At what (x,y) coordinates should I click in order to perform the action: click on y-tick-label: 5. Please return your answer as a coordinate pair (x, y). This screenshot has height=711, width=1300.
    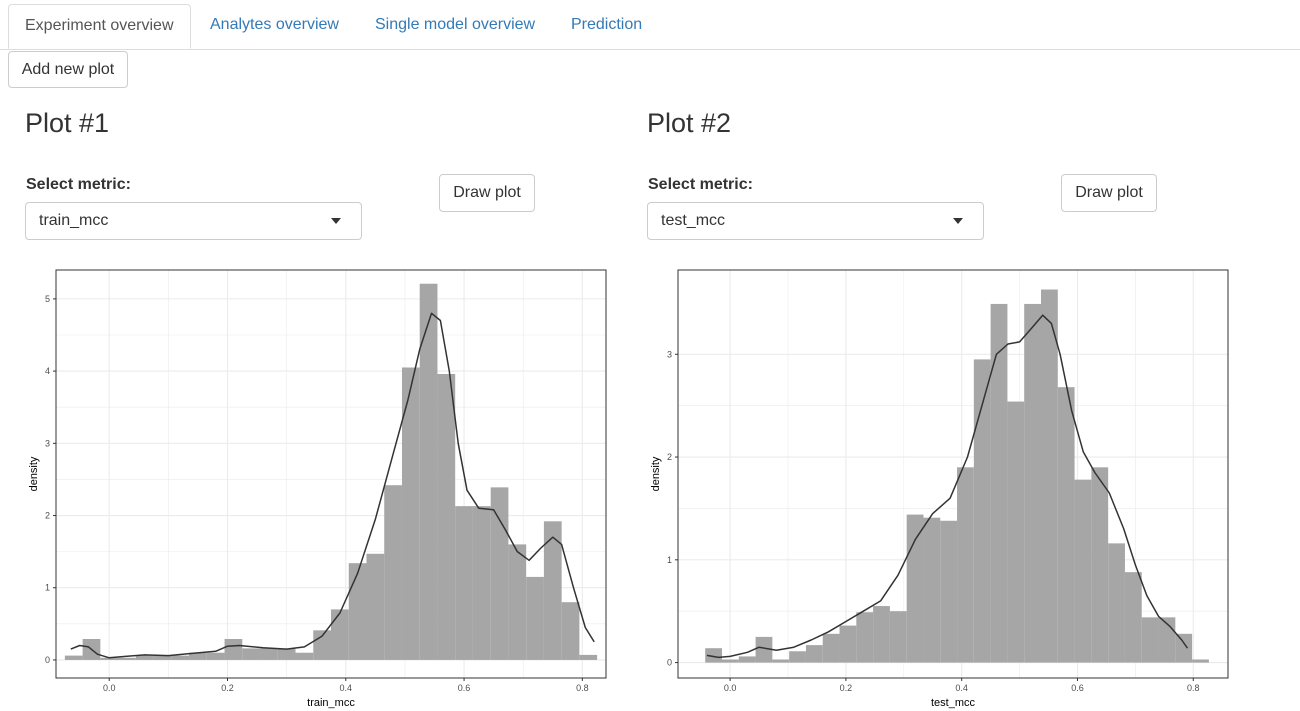
    Looking at the image, I should click on (47, 299).